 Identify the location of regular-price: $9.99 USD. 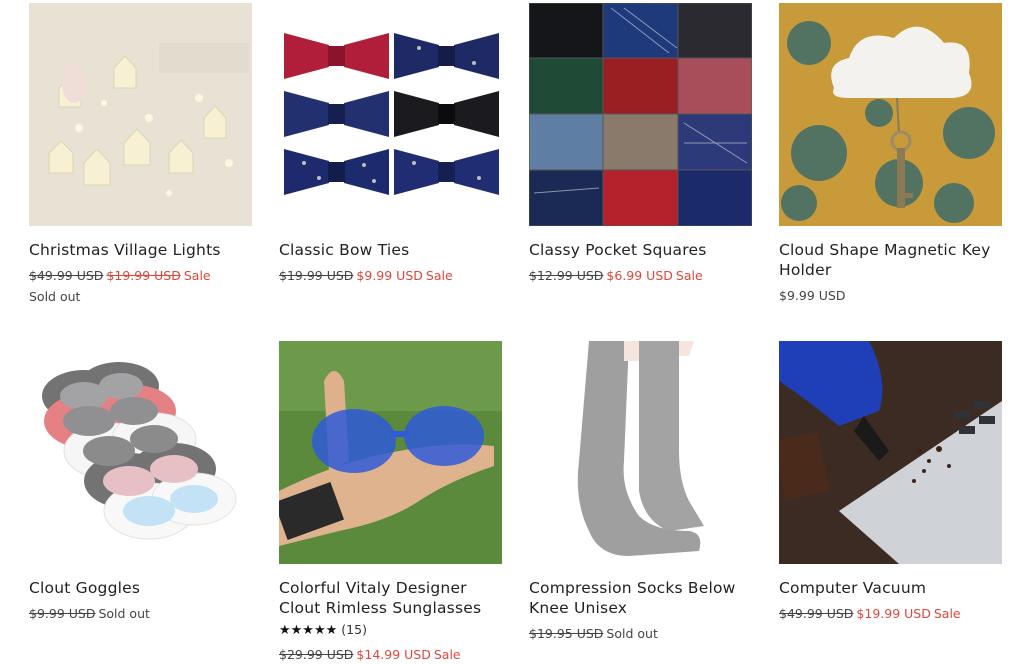
(812, 295).